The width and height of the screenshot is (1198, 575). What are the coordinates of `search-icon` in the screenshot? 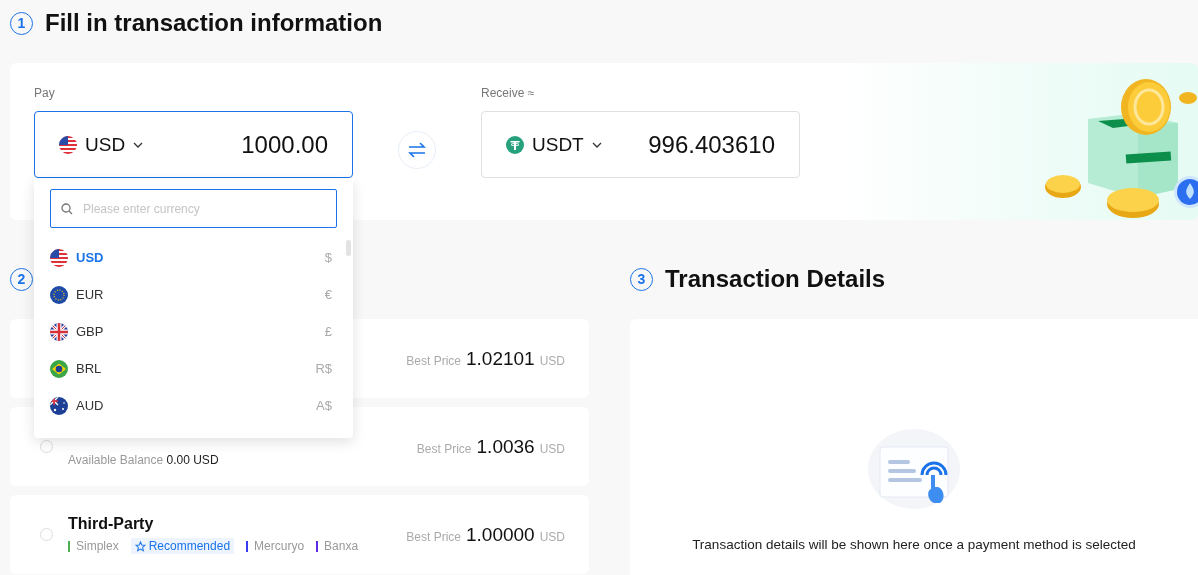 It's located at (67, 209).